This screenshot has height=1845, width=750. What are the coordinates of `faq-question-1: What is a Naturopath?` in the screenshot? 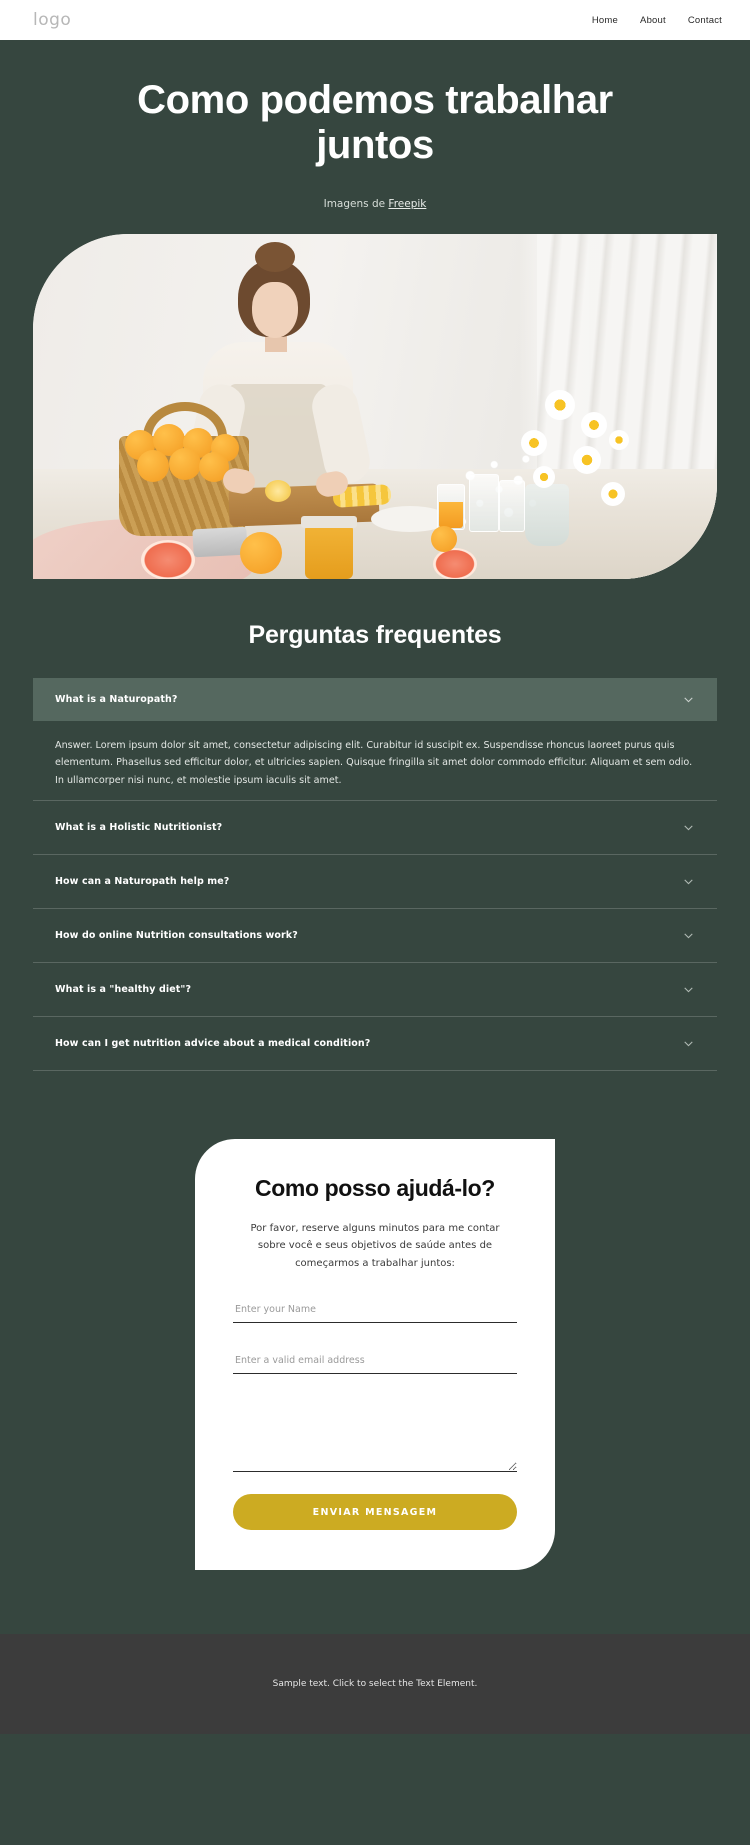 It's located at (116, 699).